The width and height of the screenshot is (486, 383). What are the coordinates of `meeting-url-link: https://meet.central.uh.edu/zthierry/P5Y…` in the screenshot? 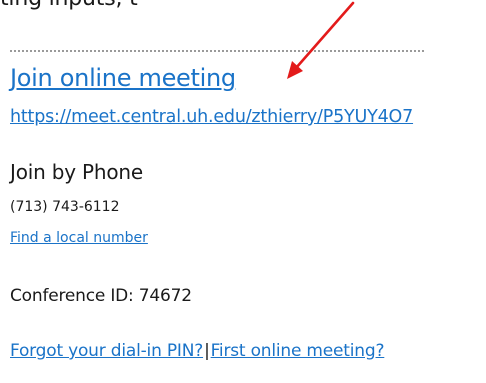 It's located at (211, 117).